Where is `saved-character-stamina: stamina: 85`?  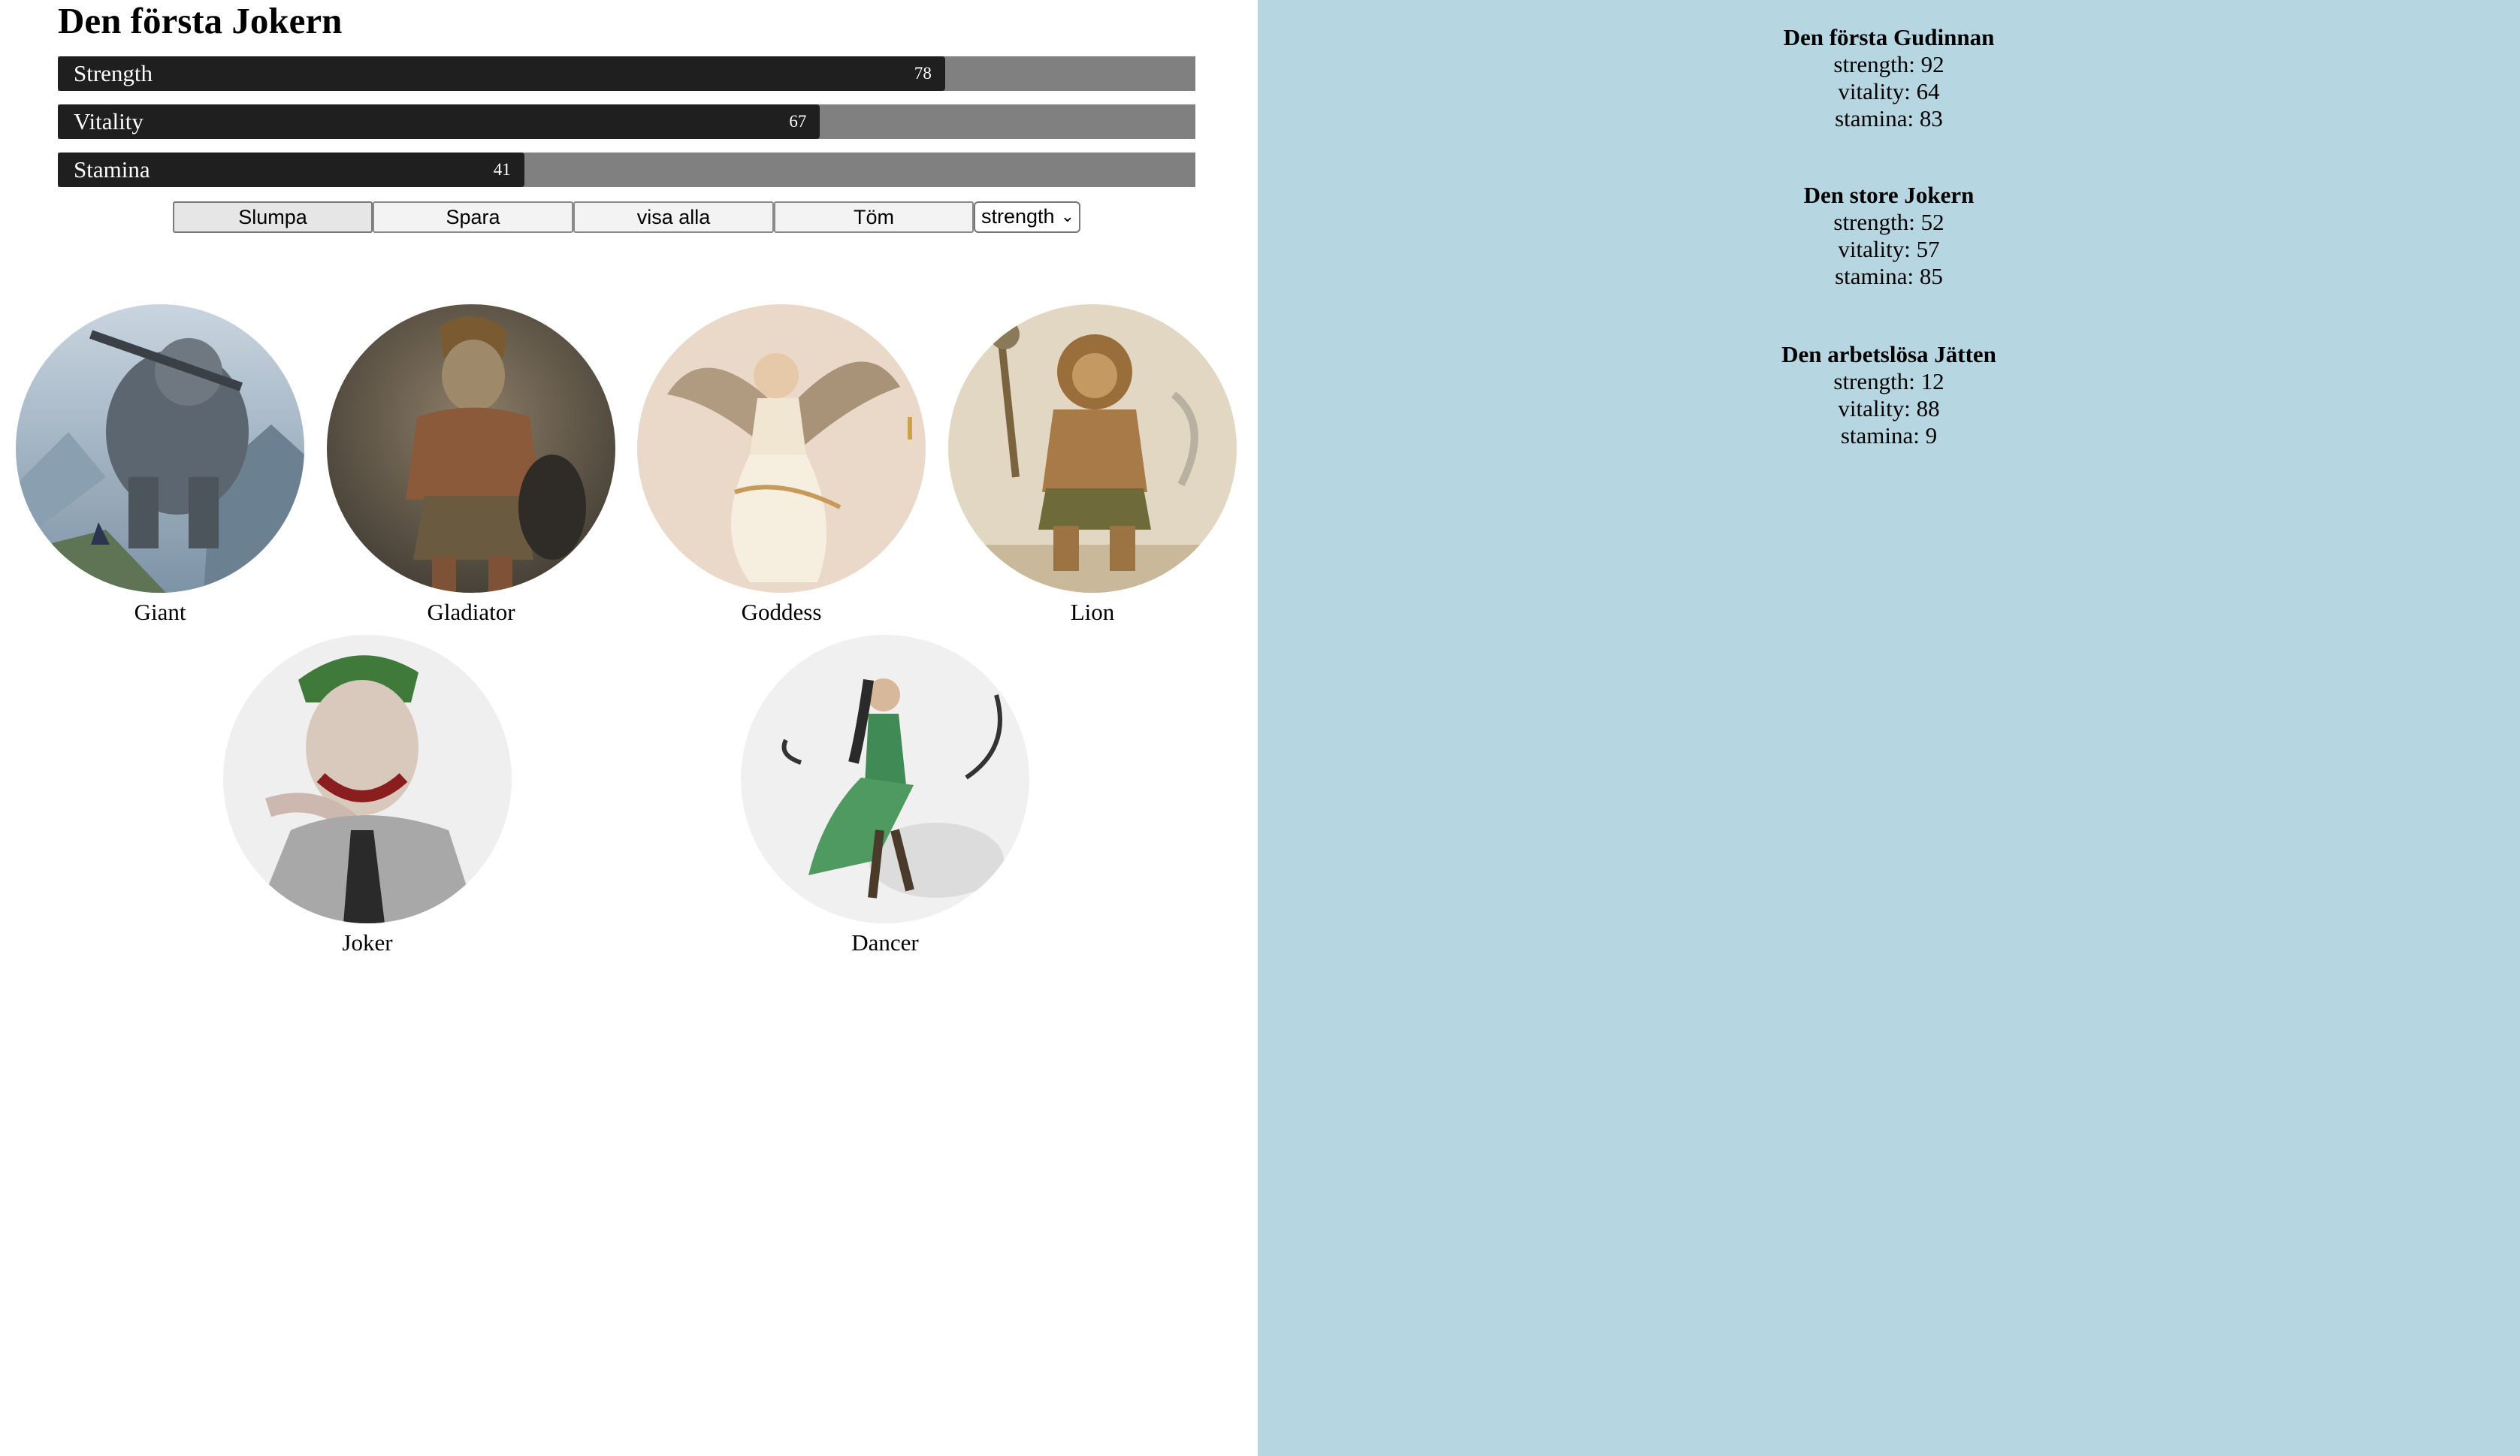 saved-character-stamina: stamina: 85 is located at coordinates (1889, 276).